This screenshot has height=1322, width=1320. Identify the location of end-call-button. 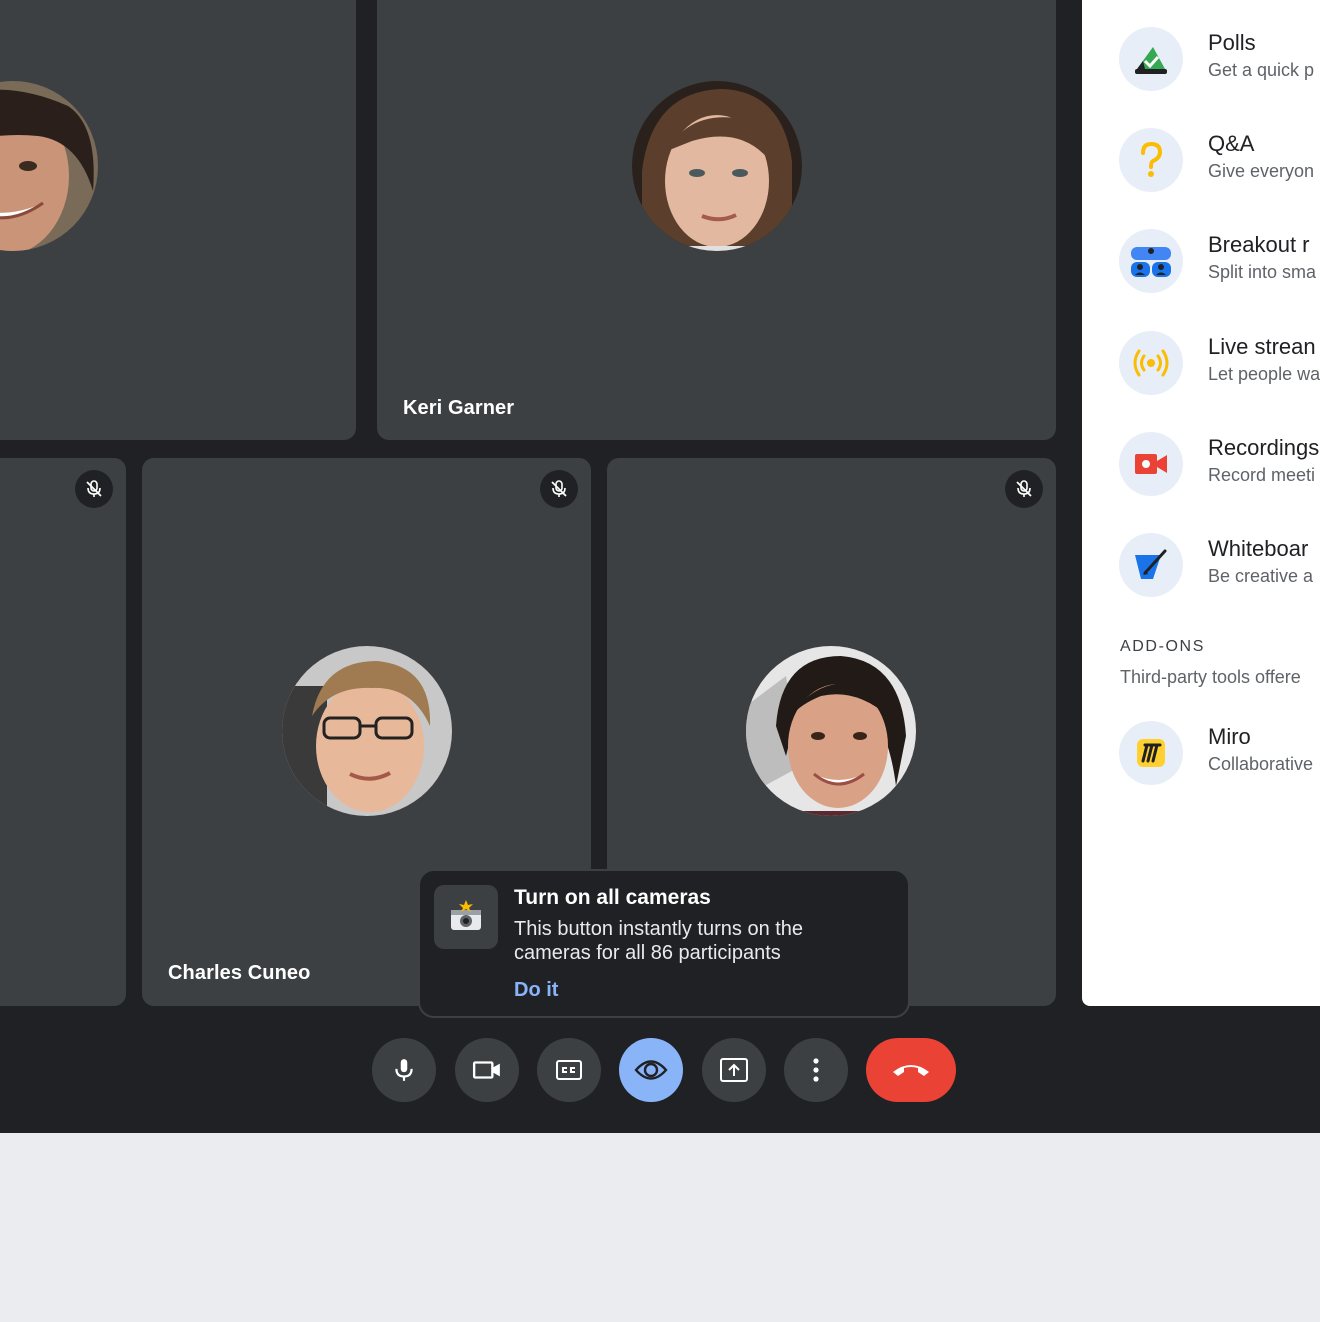
(911, 1070).